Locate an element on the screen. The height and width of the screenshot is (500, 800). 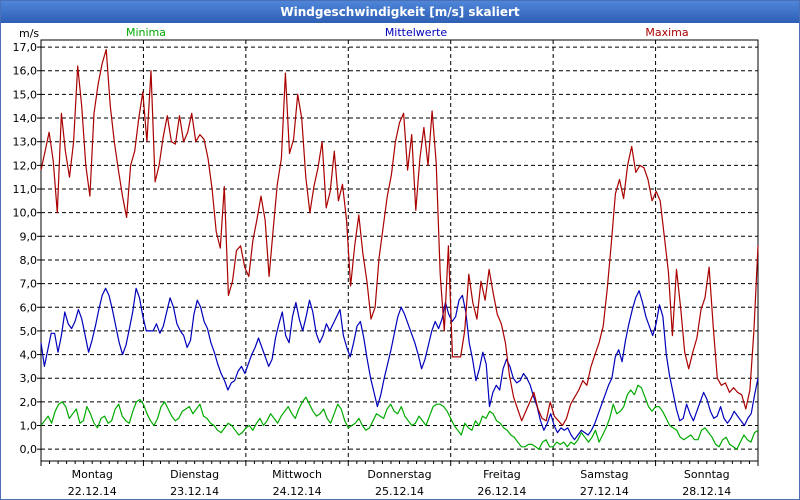
y-tick-label: 10,0 is located at coordinates (25, 213).